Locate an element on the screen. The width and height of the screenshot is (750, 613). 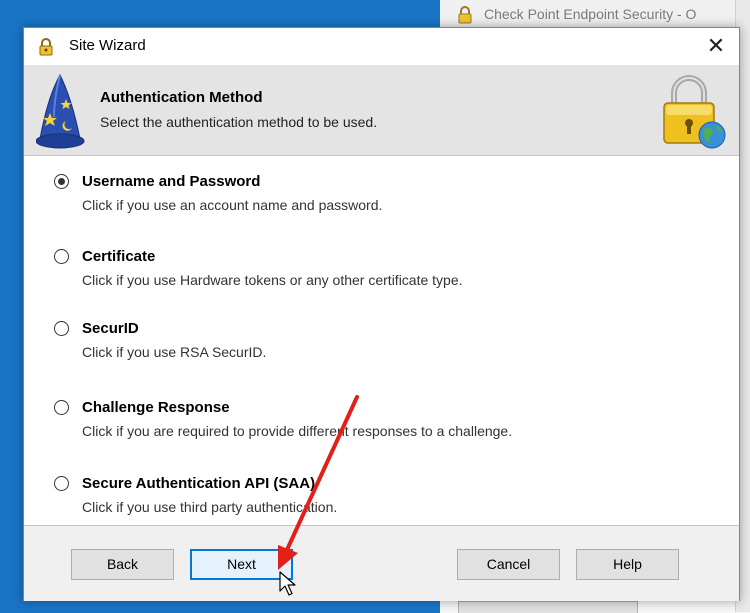
option-label: Challenge Response is located at coordinates (156, 407).